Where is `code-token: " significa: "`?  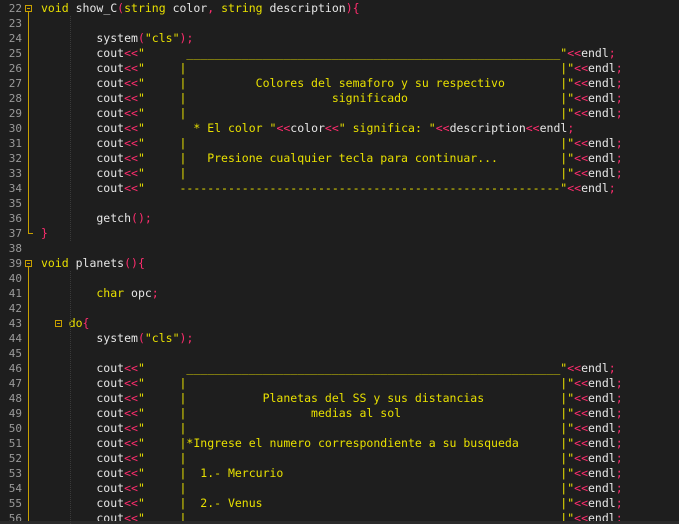
code-token: " significa: " is located at coordinates (387, 128).